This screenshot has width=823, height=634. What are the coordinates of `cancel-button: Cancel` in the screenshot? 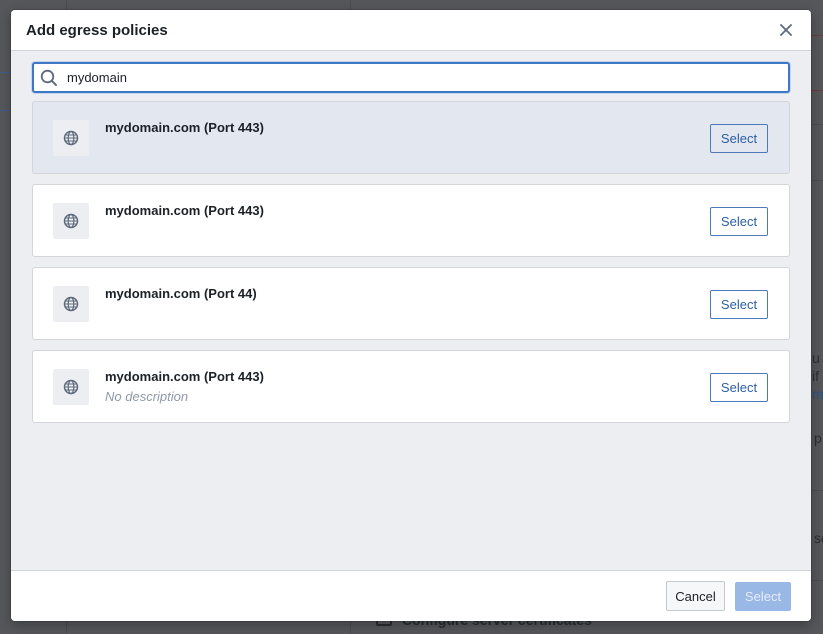 It's located at (695, 596).